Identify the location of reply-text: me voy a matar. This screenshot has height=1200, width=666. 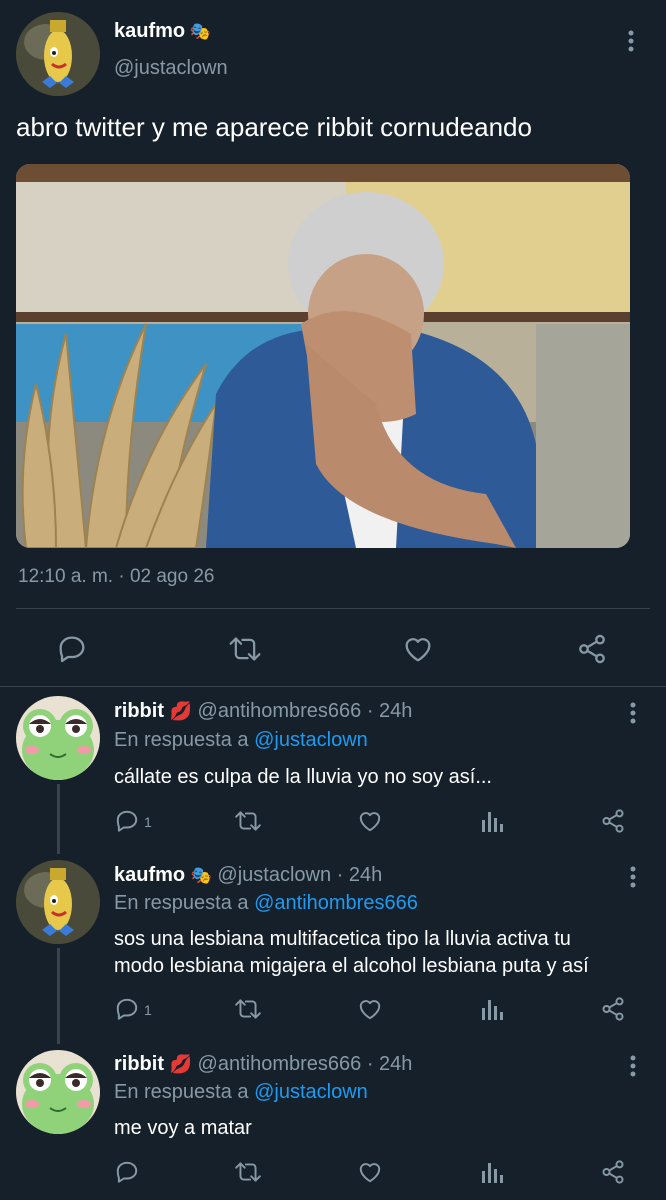
(183, 1128).